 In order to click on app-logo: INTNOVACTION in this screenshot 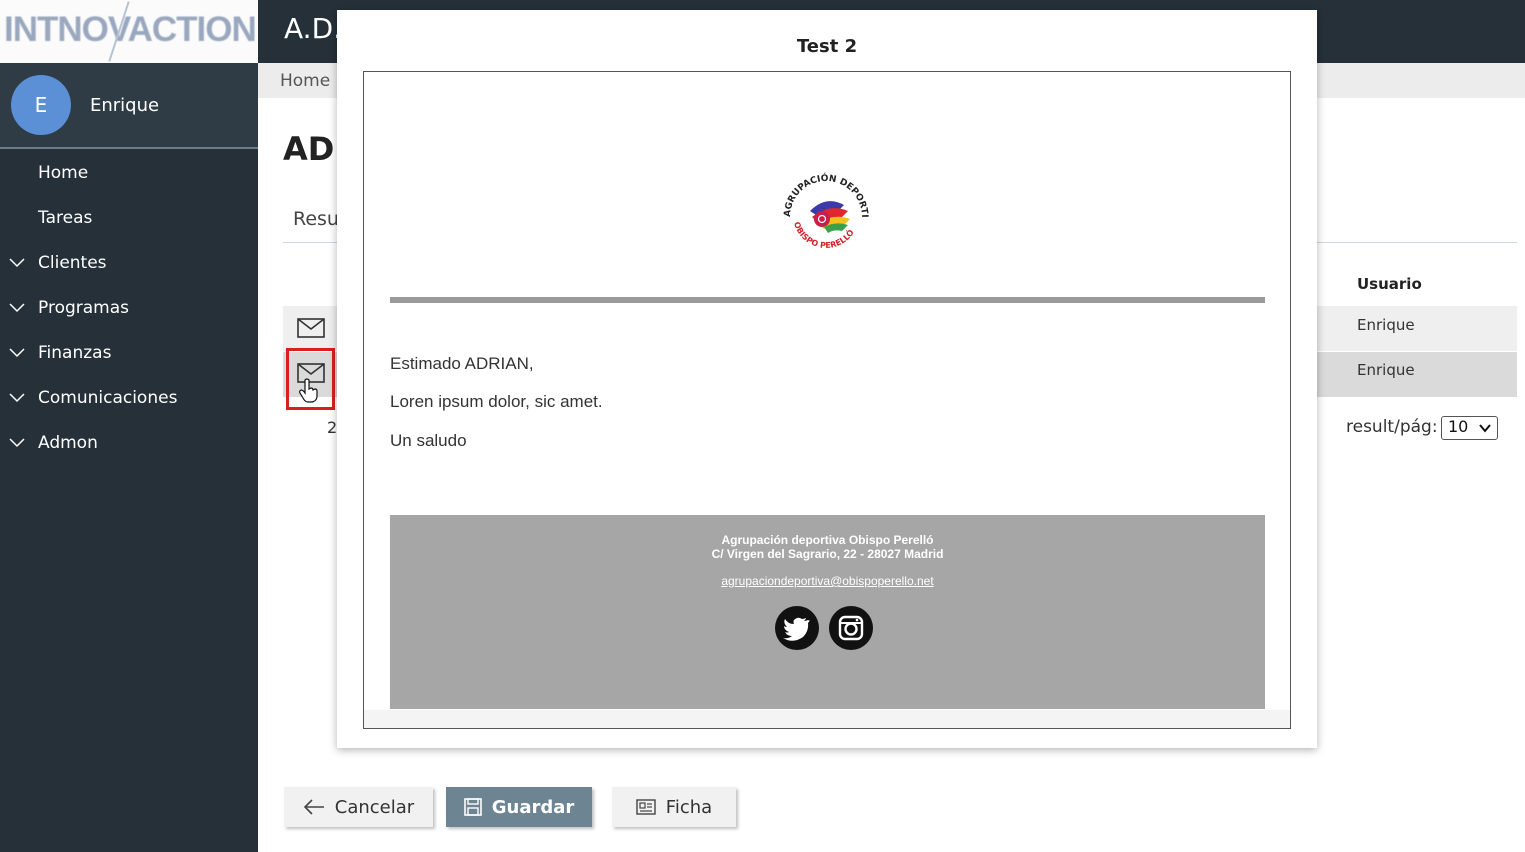, I will do `click(129, 31)`.